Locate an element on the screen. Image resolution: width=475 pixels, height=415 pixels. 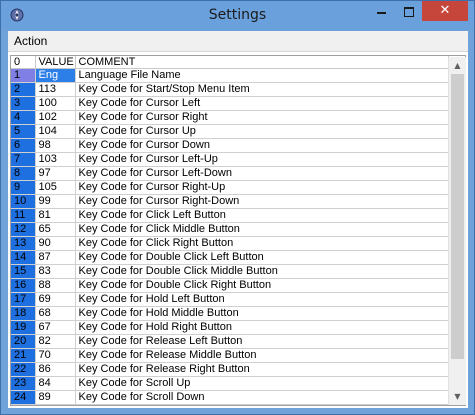
row-index: 9 is located at coordinates (23, 187).